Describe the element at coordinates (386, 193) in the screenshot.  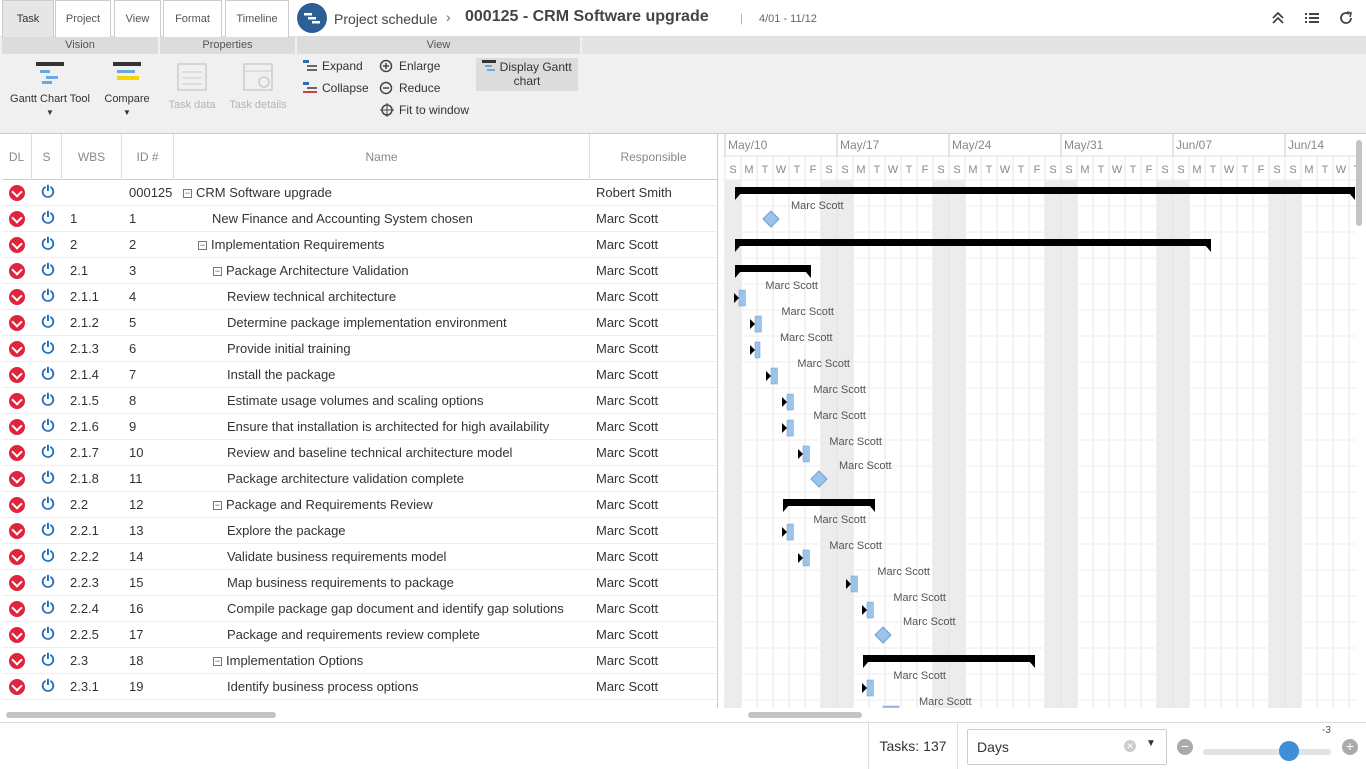
I see `name-cell: − CRM Software upgrade` at that location.